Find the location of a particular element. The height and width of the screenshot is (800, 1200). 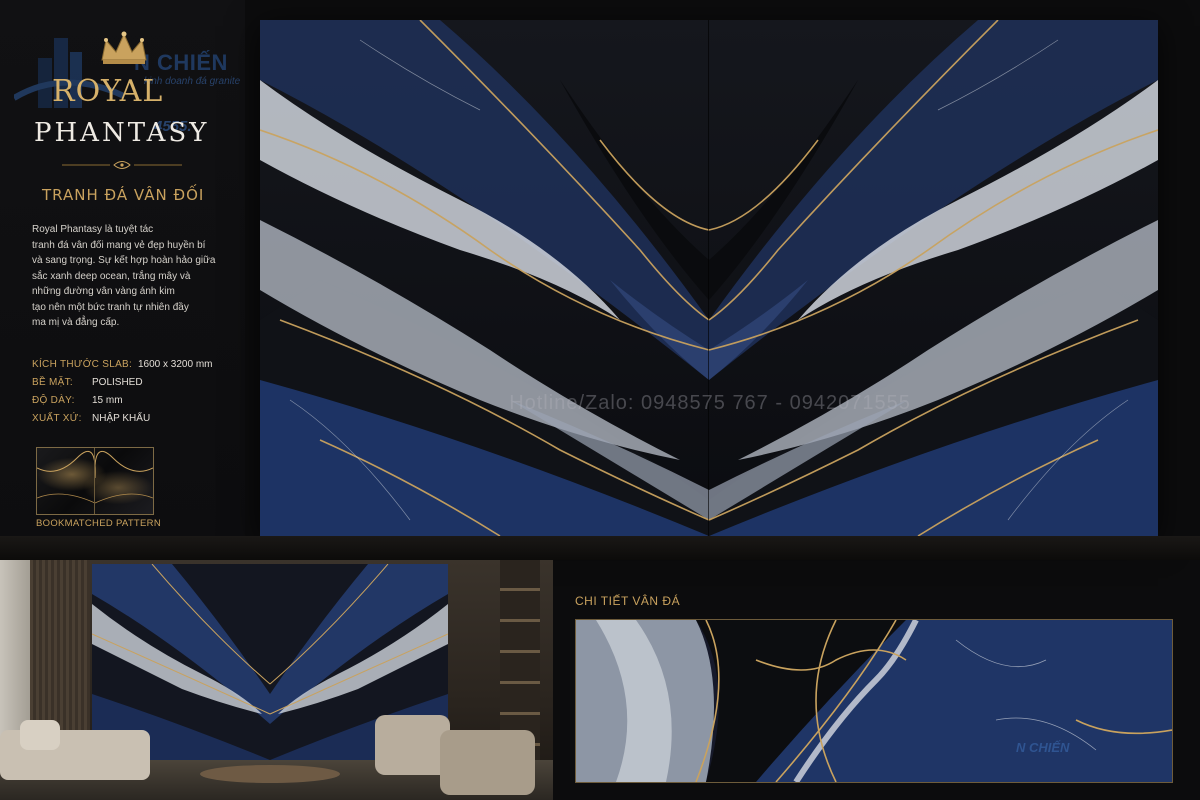

spec-row-thickness: ĐỘ DÀY: 15 mm is located at coordinates (122, 404).